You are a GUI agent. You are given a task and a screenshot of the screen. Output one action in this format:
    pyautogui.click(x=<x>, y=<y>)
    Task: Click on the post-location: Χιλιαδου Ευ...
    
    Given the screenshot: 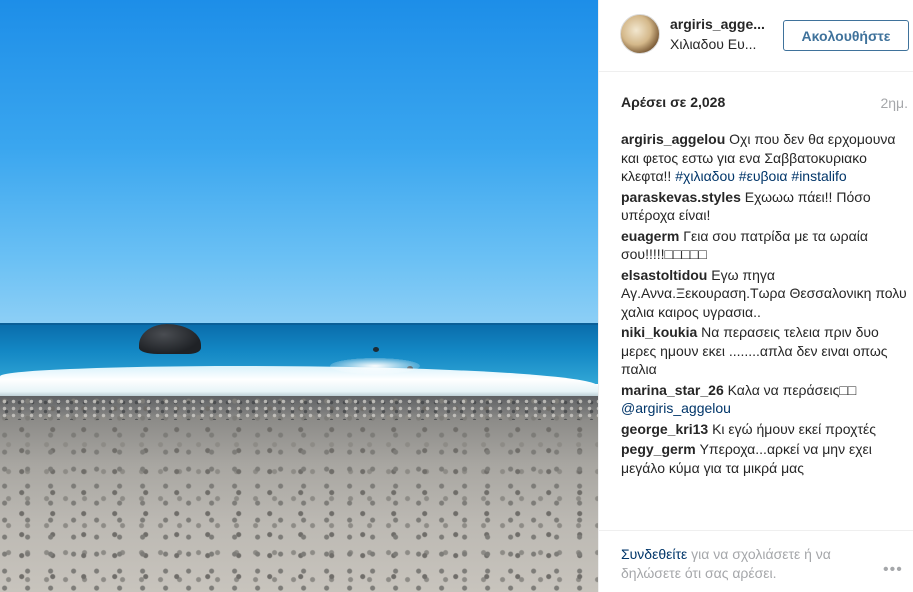 What is the action you would take?
    pyautogui.click(x=722, y=44)
    